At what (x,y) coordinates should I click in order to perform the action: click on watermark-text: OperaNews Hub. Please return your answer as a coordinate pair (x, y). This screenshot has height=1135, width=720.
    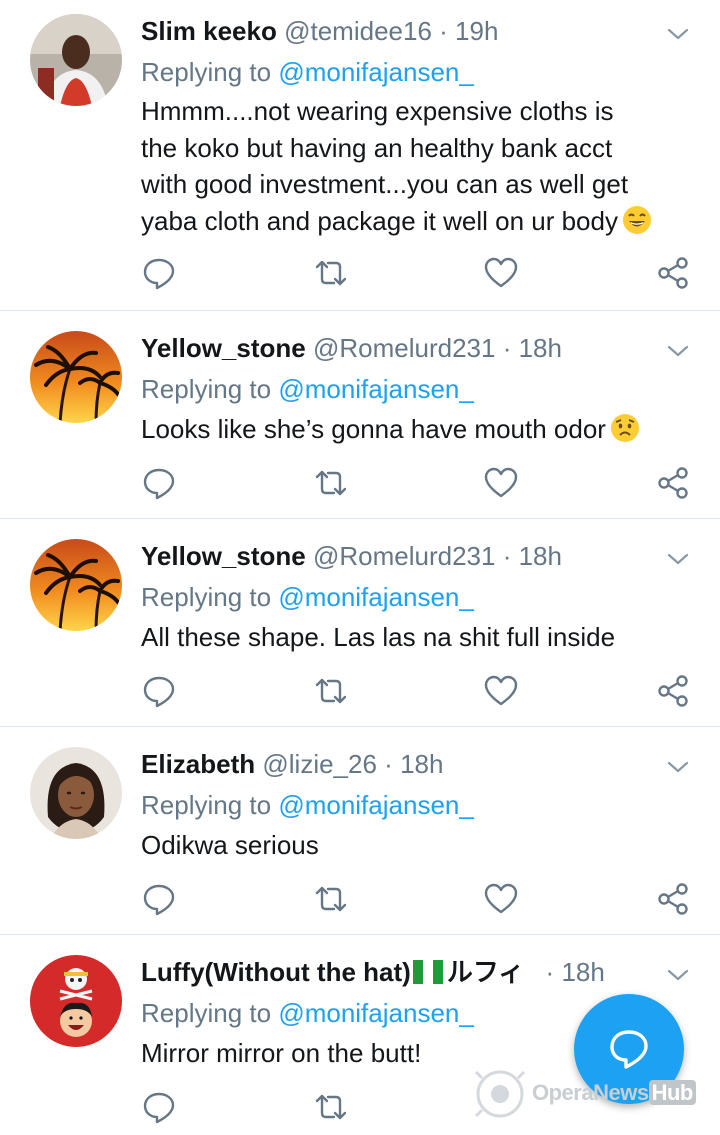
    Looking at the image, I should click on (614, 1093).